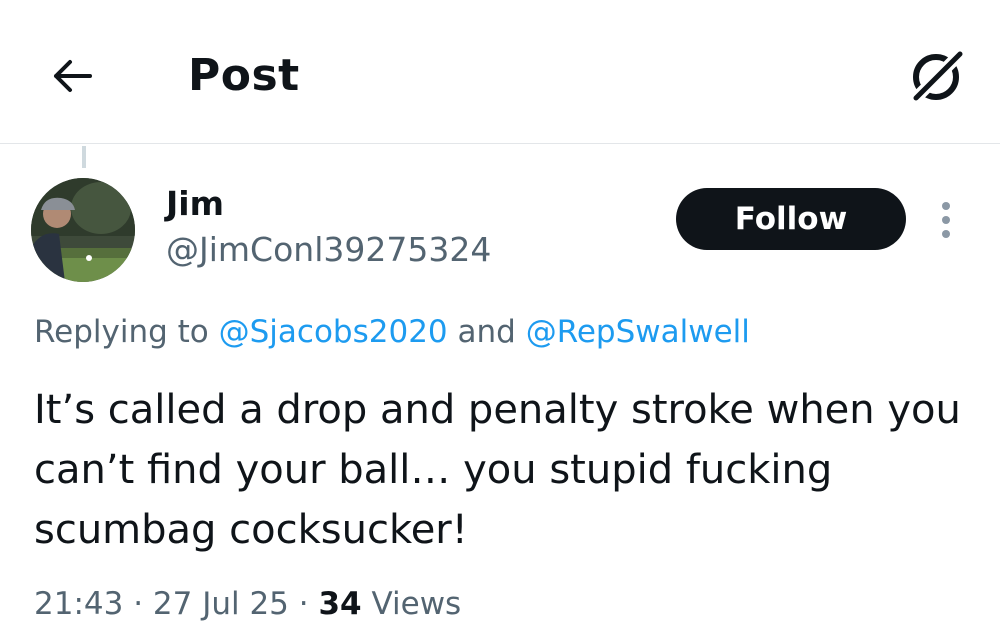 The height and width of the screenshot is (638, 1000). What do you see at coordinates (83, 230) in the screenshot?
I see `avatar` at bounding box center [83, 230].